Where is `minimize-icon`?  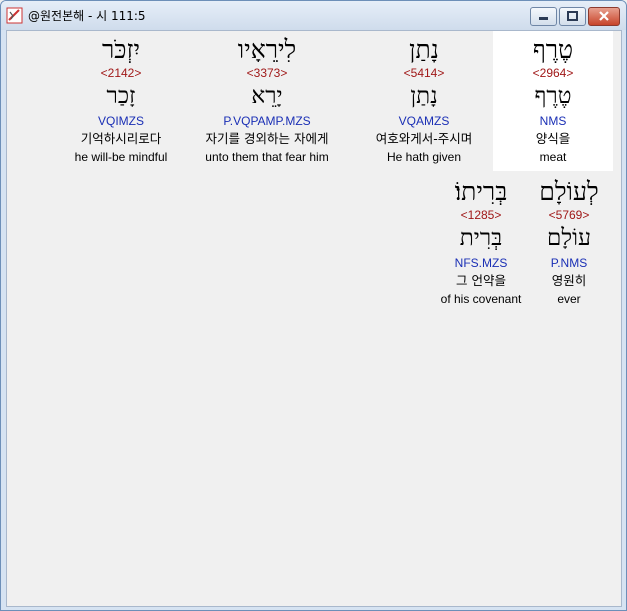 minimize-icon is located at coordinates (543, 18).